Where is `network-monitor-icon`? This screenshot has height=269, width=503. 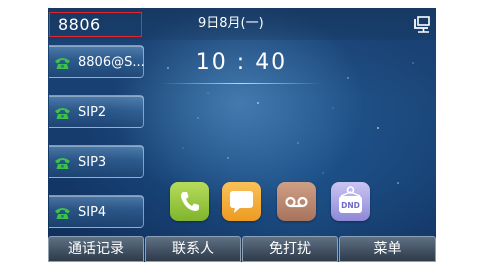
network-monitor-icon is located at coordinates (422, 24).